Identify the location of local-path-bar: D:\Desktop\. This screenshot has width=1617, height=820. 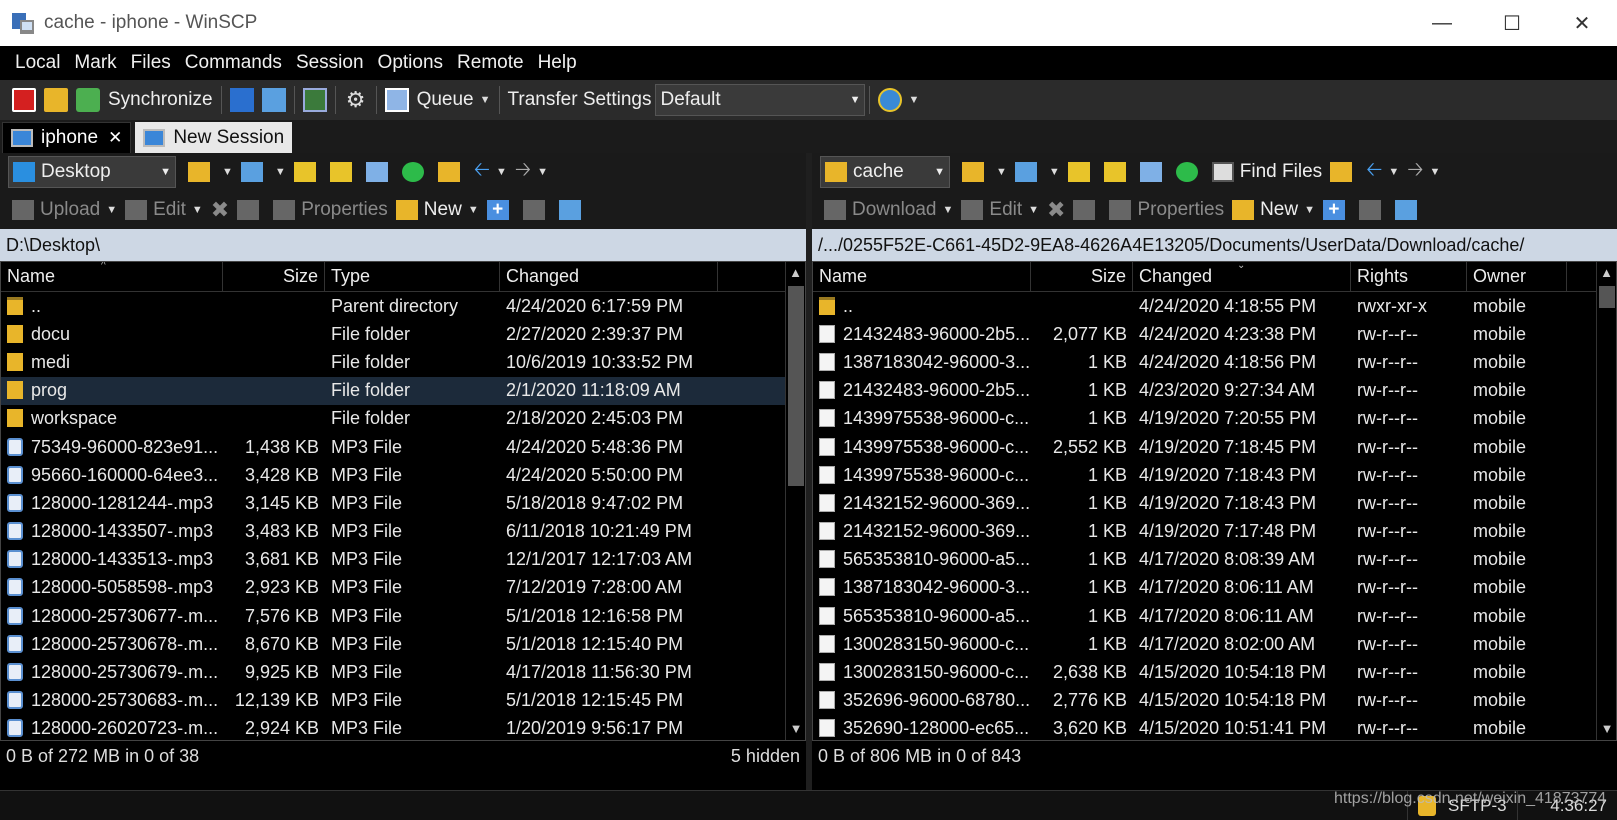
(403, 245).